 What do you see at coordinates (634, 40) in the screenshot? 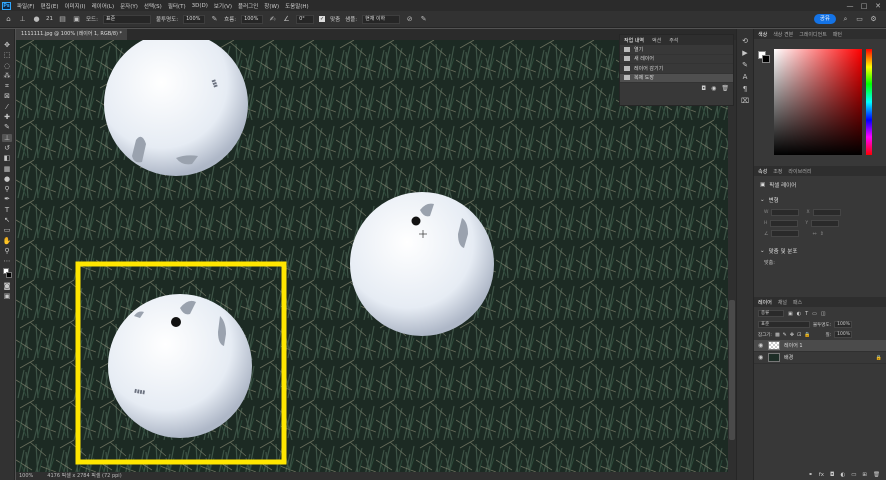
I see `tab-history: 작업 내역` at bounding box center [634, 40].